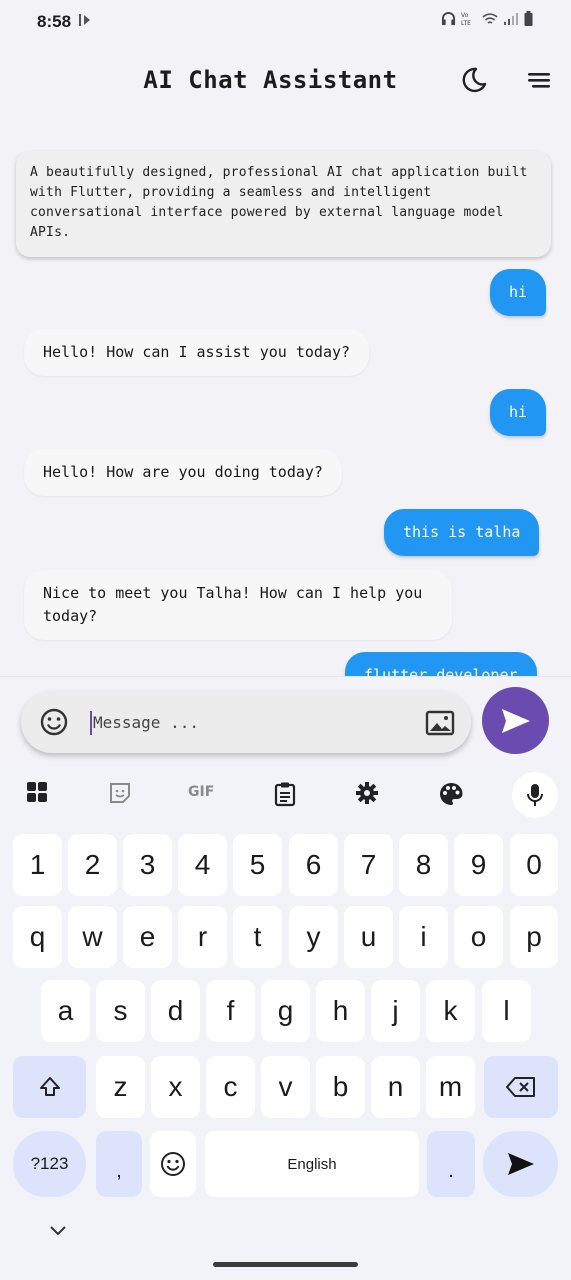 The width and height of the screenshot is (571, 1280). I want to click on key-z: z, so click(120, 1087).